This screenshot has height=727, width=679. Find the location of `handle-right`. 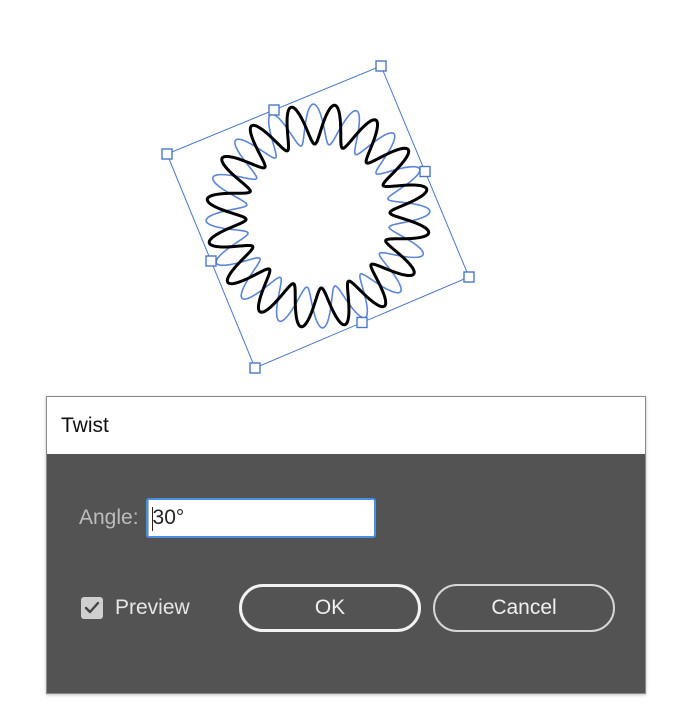

handle-right is located at coordinates (425, 171).